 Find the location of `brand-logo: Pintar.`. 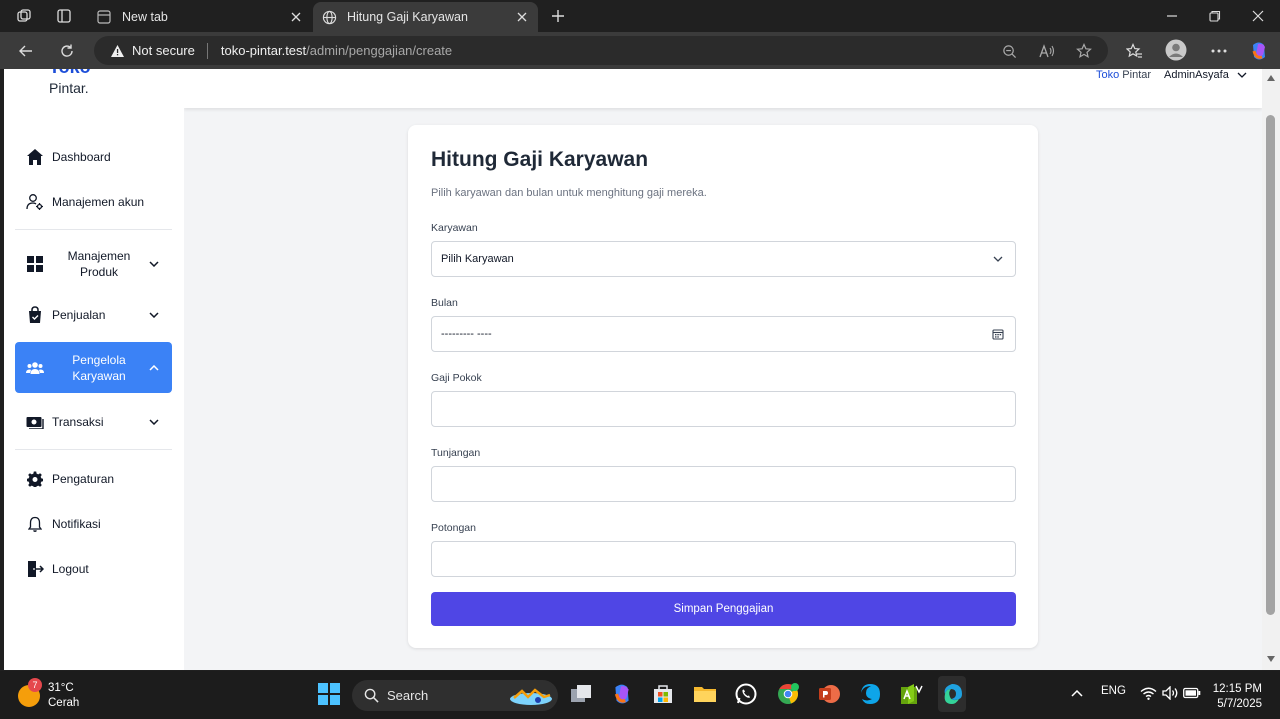

brand-logo: Pintar. is located at coordinates (69, 88).